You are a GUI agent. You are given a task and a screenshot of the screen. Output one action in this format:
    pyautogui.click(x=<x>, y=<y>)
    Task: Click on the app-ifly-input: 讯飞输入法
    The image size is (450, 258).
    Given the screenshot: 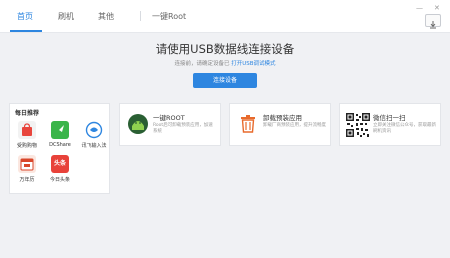 What is the action you would take?
    pyautogui.click(x=94, y=135)
    